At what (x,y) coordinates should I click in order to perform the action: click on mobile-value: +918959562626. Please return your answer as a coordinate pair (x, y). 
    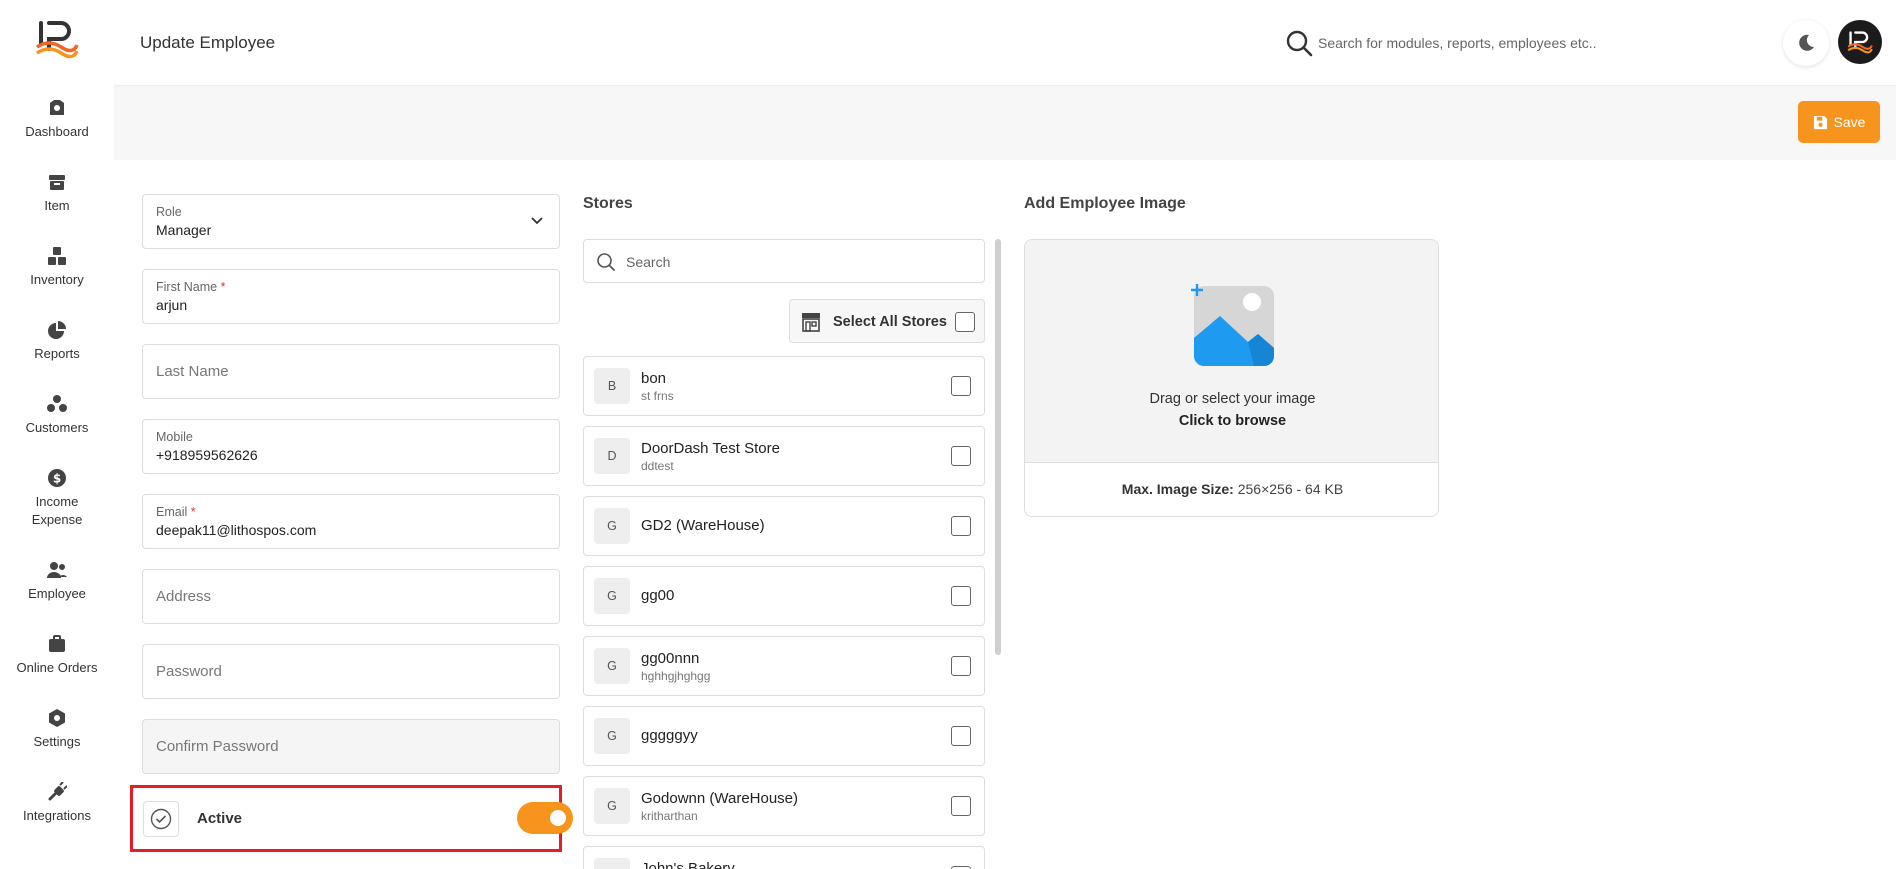
    Looking at the image, I should click on (207, 455).